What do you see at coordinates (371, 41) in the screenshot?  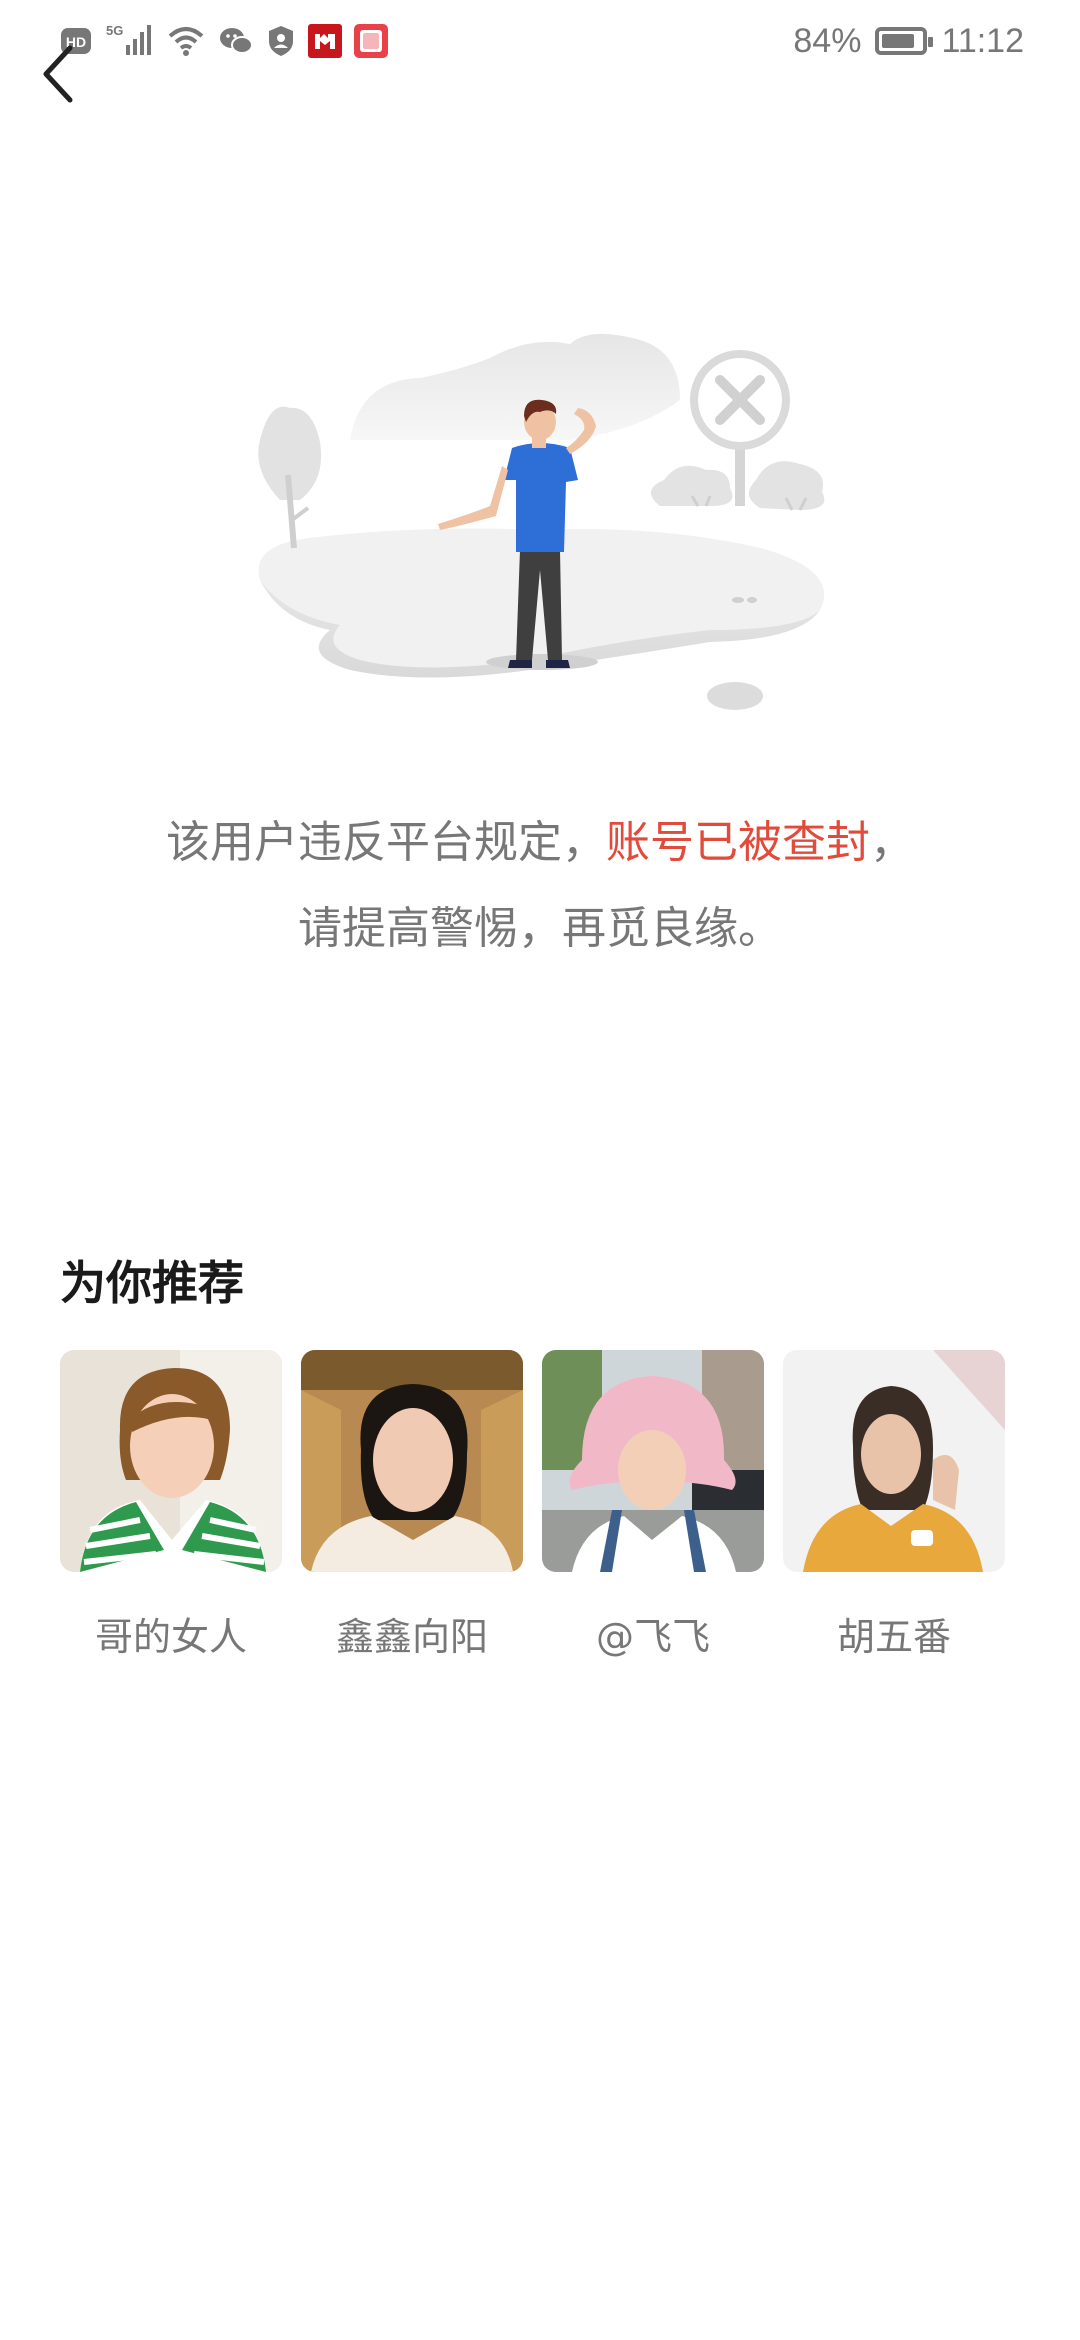 I see `note-icon` at bounding box center [371, 41].